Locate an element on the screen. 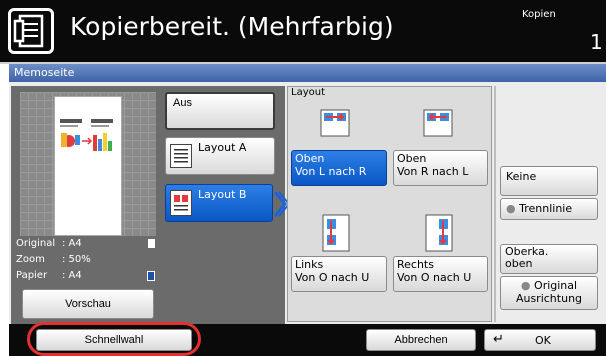 This screenshot has height=356, width=606. copies-count: 1 is located at coordinates (596, 42).